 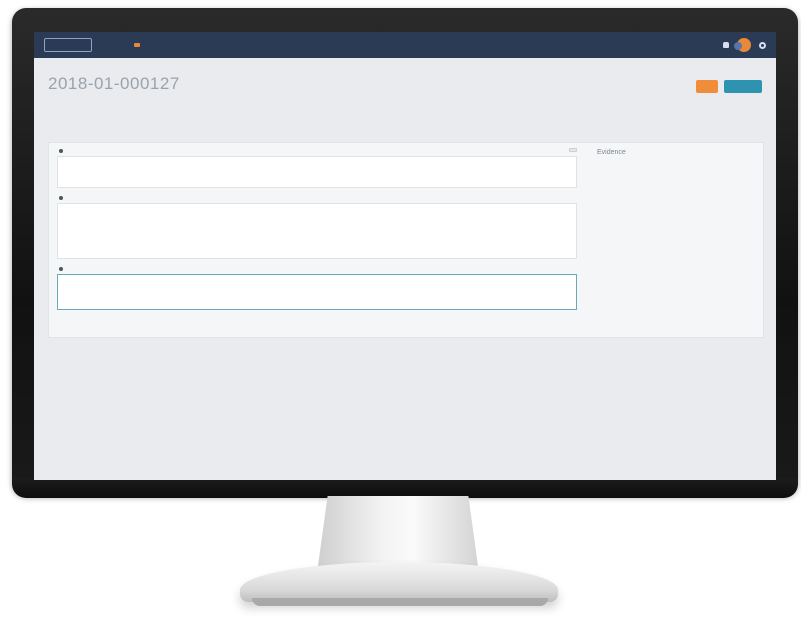 What do you see at coordinates (405, 113) in the screenshot?
I see `case-tabs` at bounding box center [405, 113].